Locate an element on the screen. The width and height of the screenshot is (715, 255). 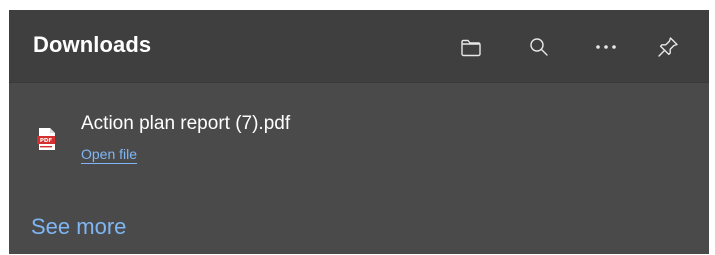
open-downloads-folder-button is located at coordinates (471, 47).